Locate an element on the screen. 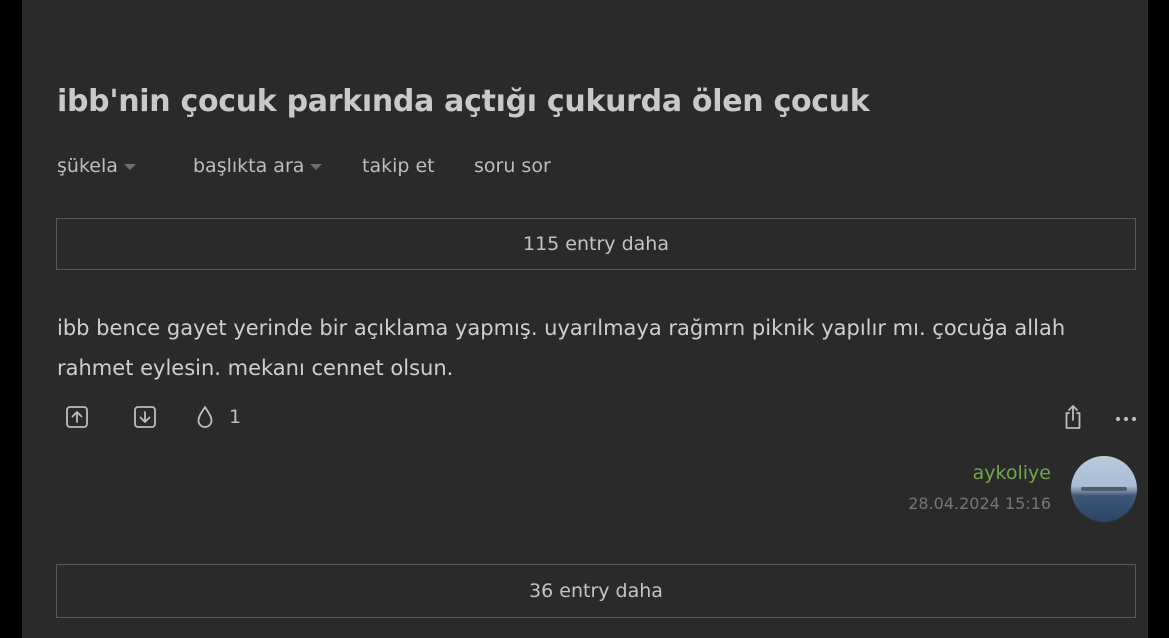 The width and height of the screenshot is (1169, 638). show-more-after-button: 36 entry daha is located at coordinates (596, 591).